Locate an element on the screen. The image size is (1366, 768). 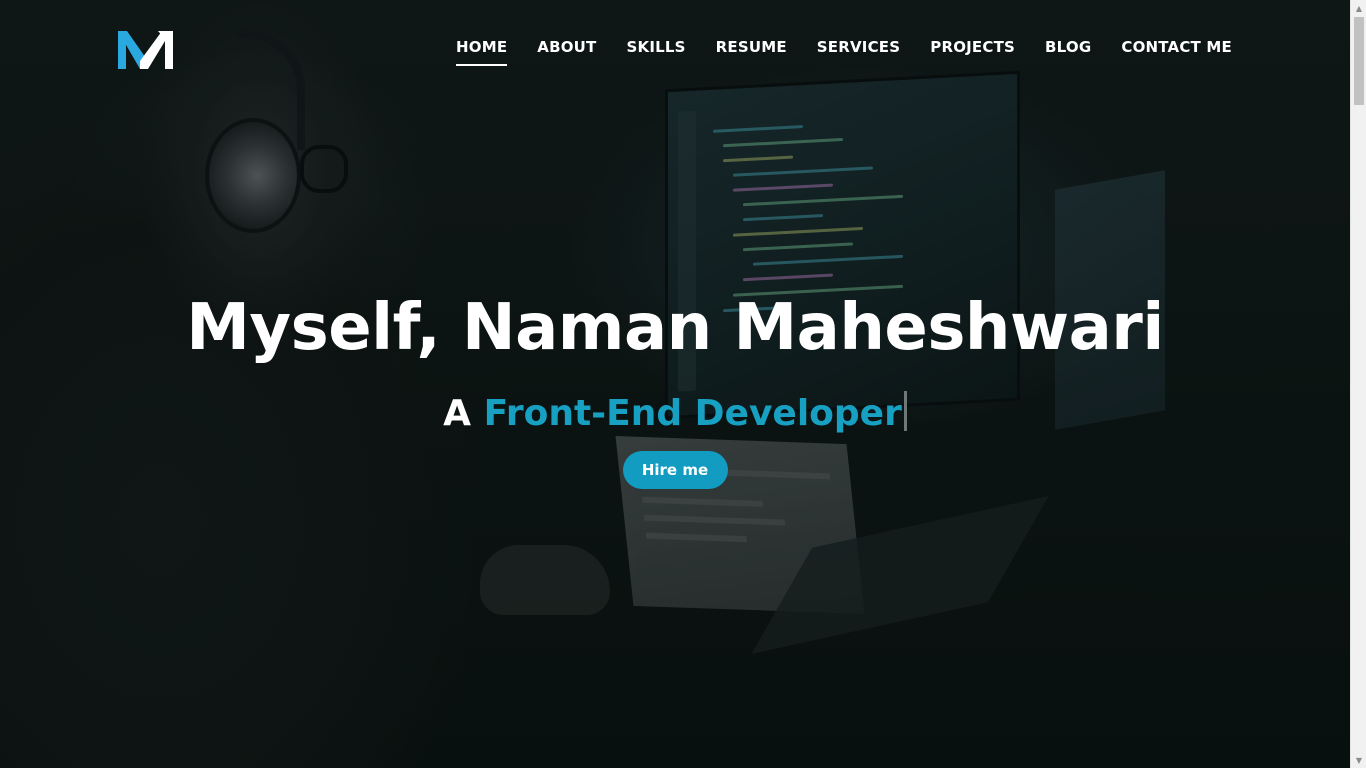
hero-subtitle: A Front-End Developer is located at coordinates (675, 413).